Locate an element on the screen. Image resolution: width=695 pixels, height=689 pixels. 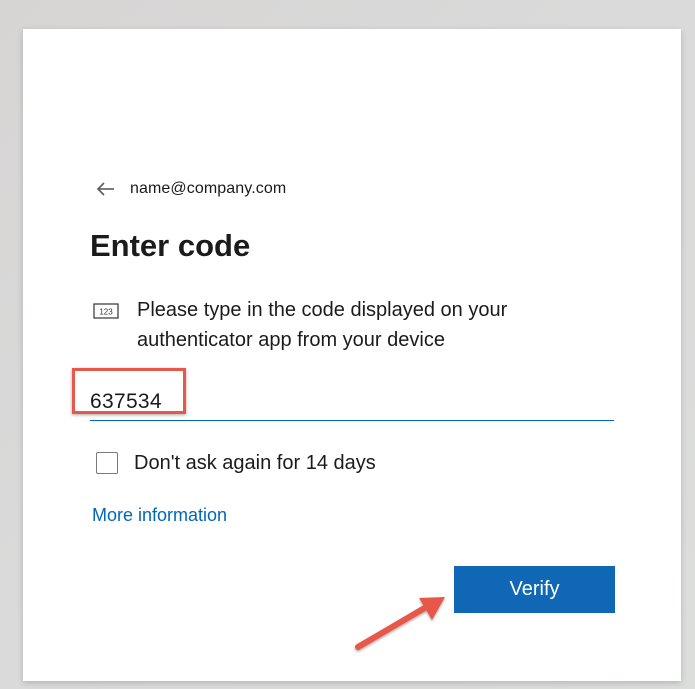
numeric-code-icon: 123 is located at coordinates (106, 311).